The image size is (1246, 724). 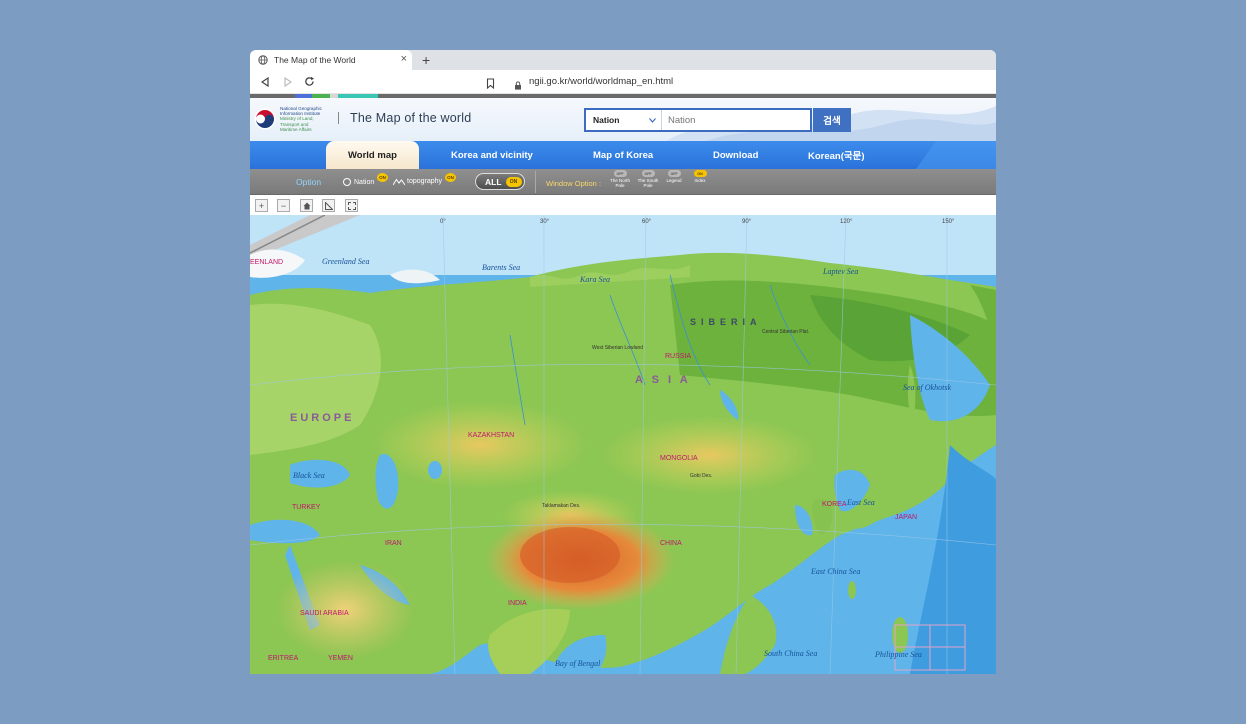 What do you see at coordinates (620, 179) in the screenshot?
I see `north-pole-option: OFF The North Pole` at bounding box center [620, 179].